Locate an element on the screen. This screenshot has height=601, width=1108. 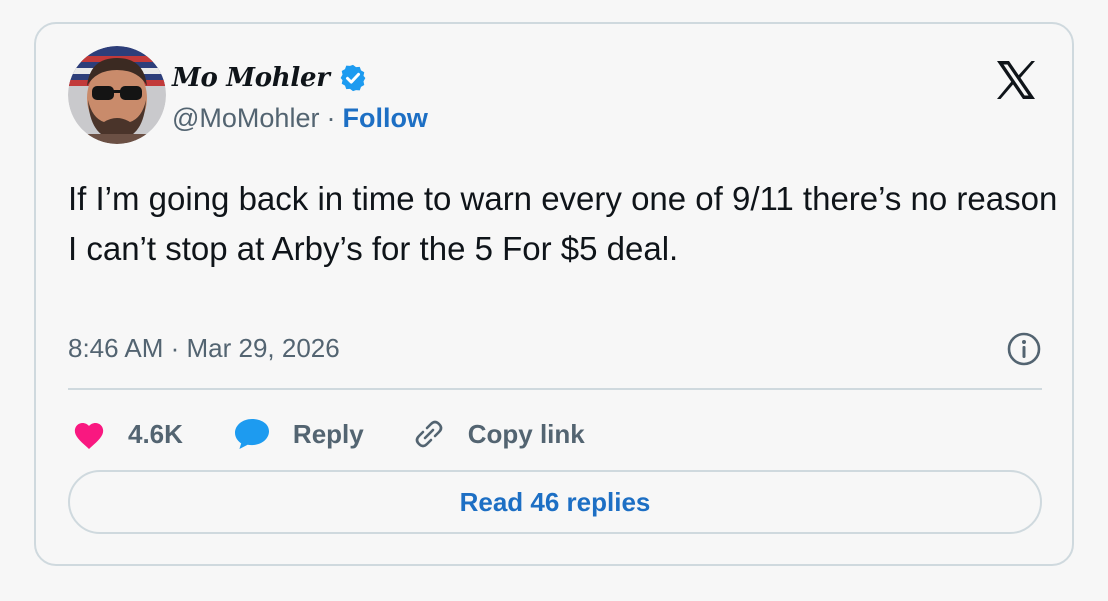
reply-label: Reply is located at coordinates (328, 433).